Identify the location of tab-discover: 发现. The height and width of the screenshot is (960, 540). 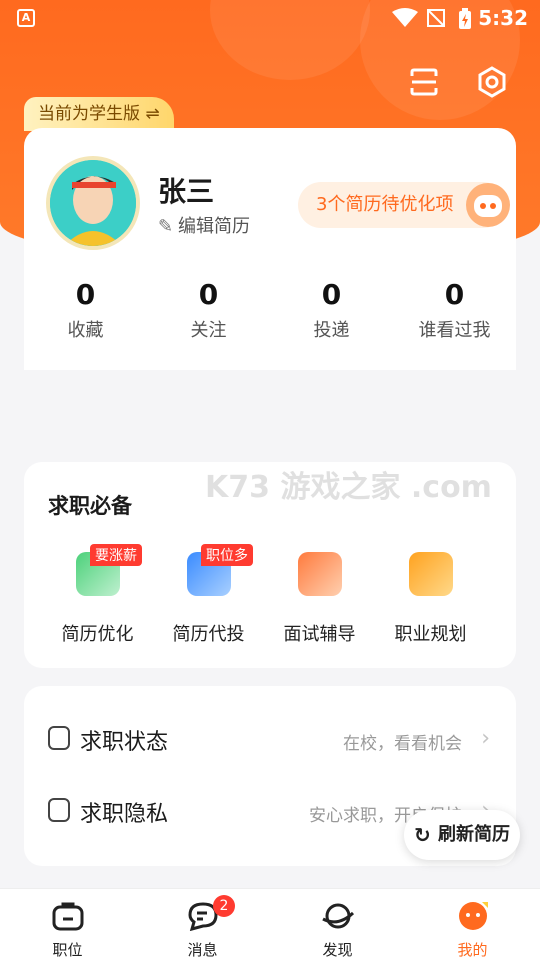
(337, 924).